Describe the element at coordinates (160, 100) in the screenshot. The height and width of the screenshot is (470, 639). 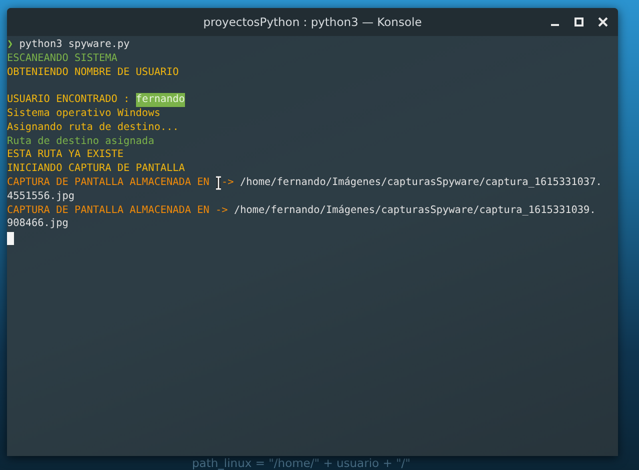
I see `highlighted-text: fernando` at that location.